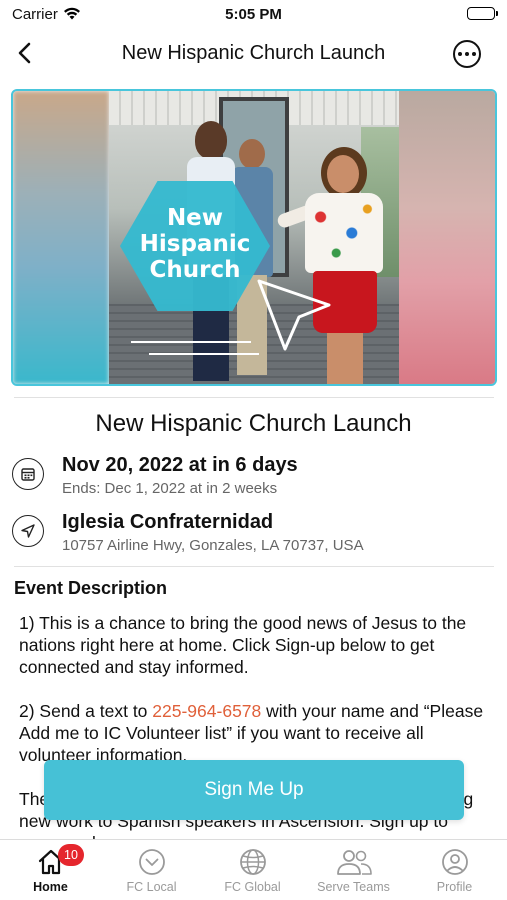 This screenshot has width=507, height=900. I want to click on tab-label: FC Local, so click(151, 887).